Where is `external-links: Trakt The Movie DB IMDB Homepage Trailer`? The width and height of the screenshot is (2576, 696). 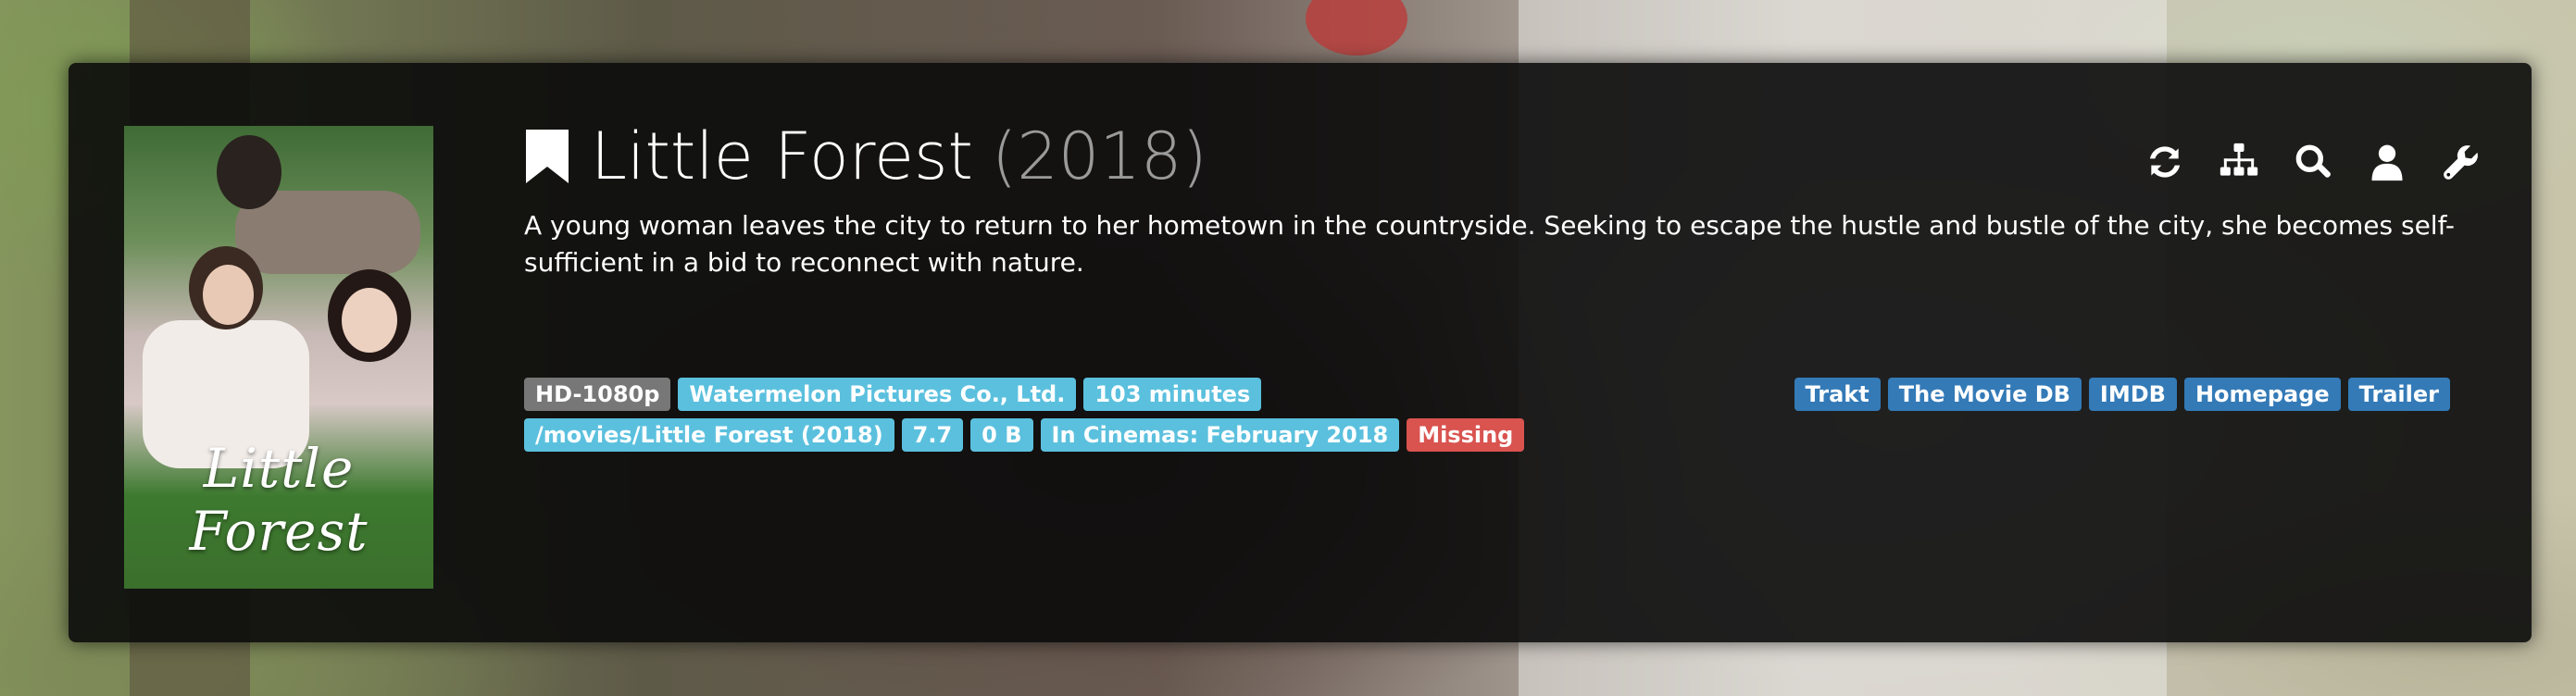
external-links: Trakt The Movie DB IMDB Homepage Trailer is located at coordinates (2122, 394).